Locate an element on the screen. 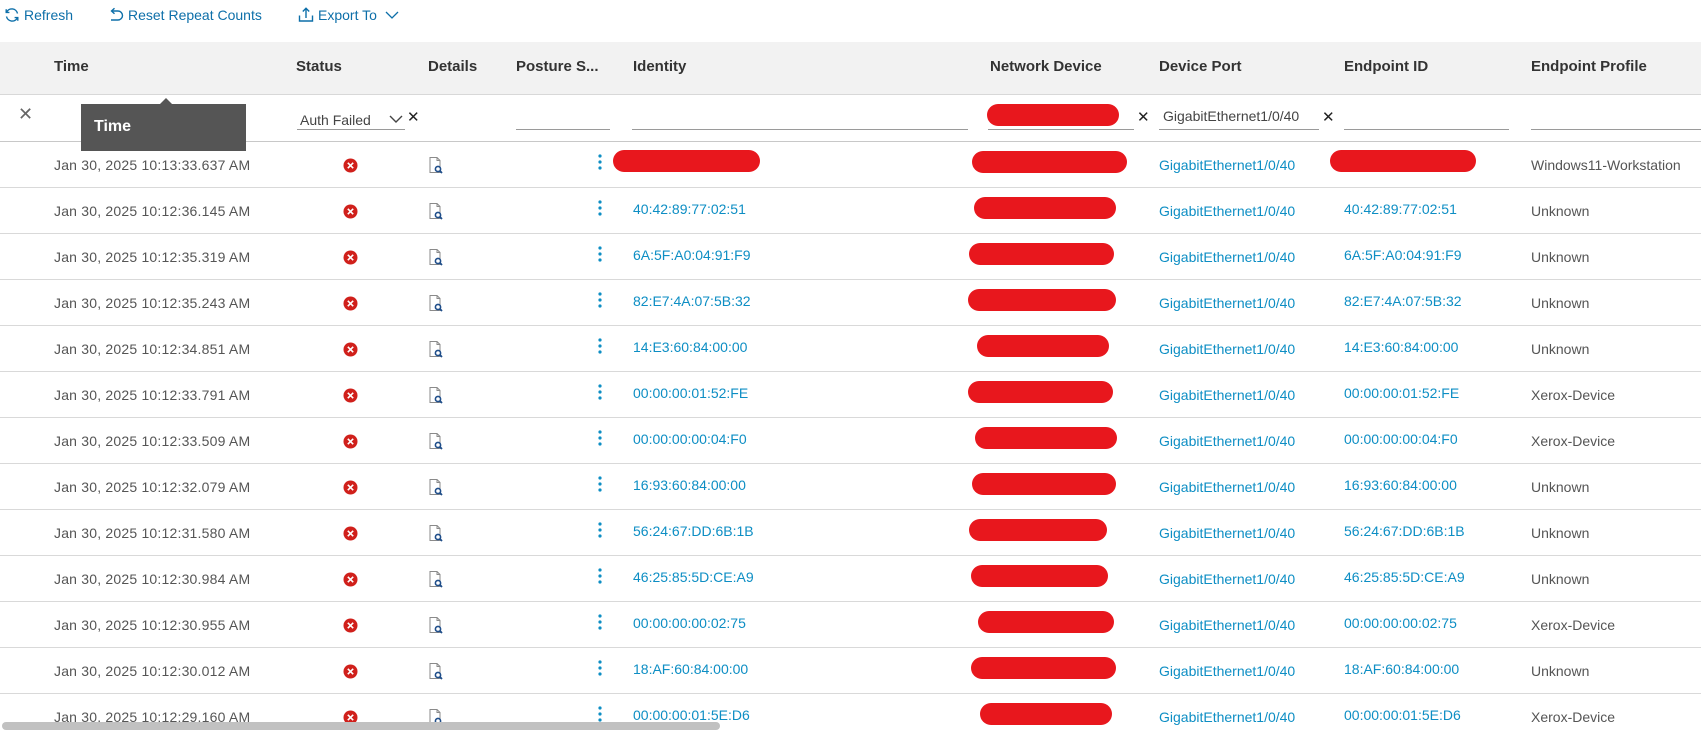  identity-link: 00:00:00:01:52:FE is located at coordinates (690, 393).